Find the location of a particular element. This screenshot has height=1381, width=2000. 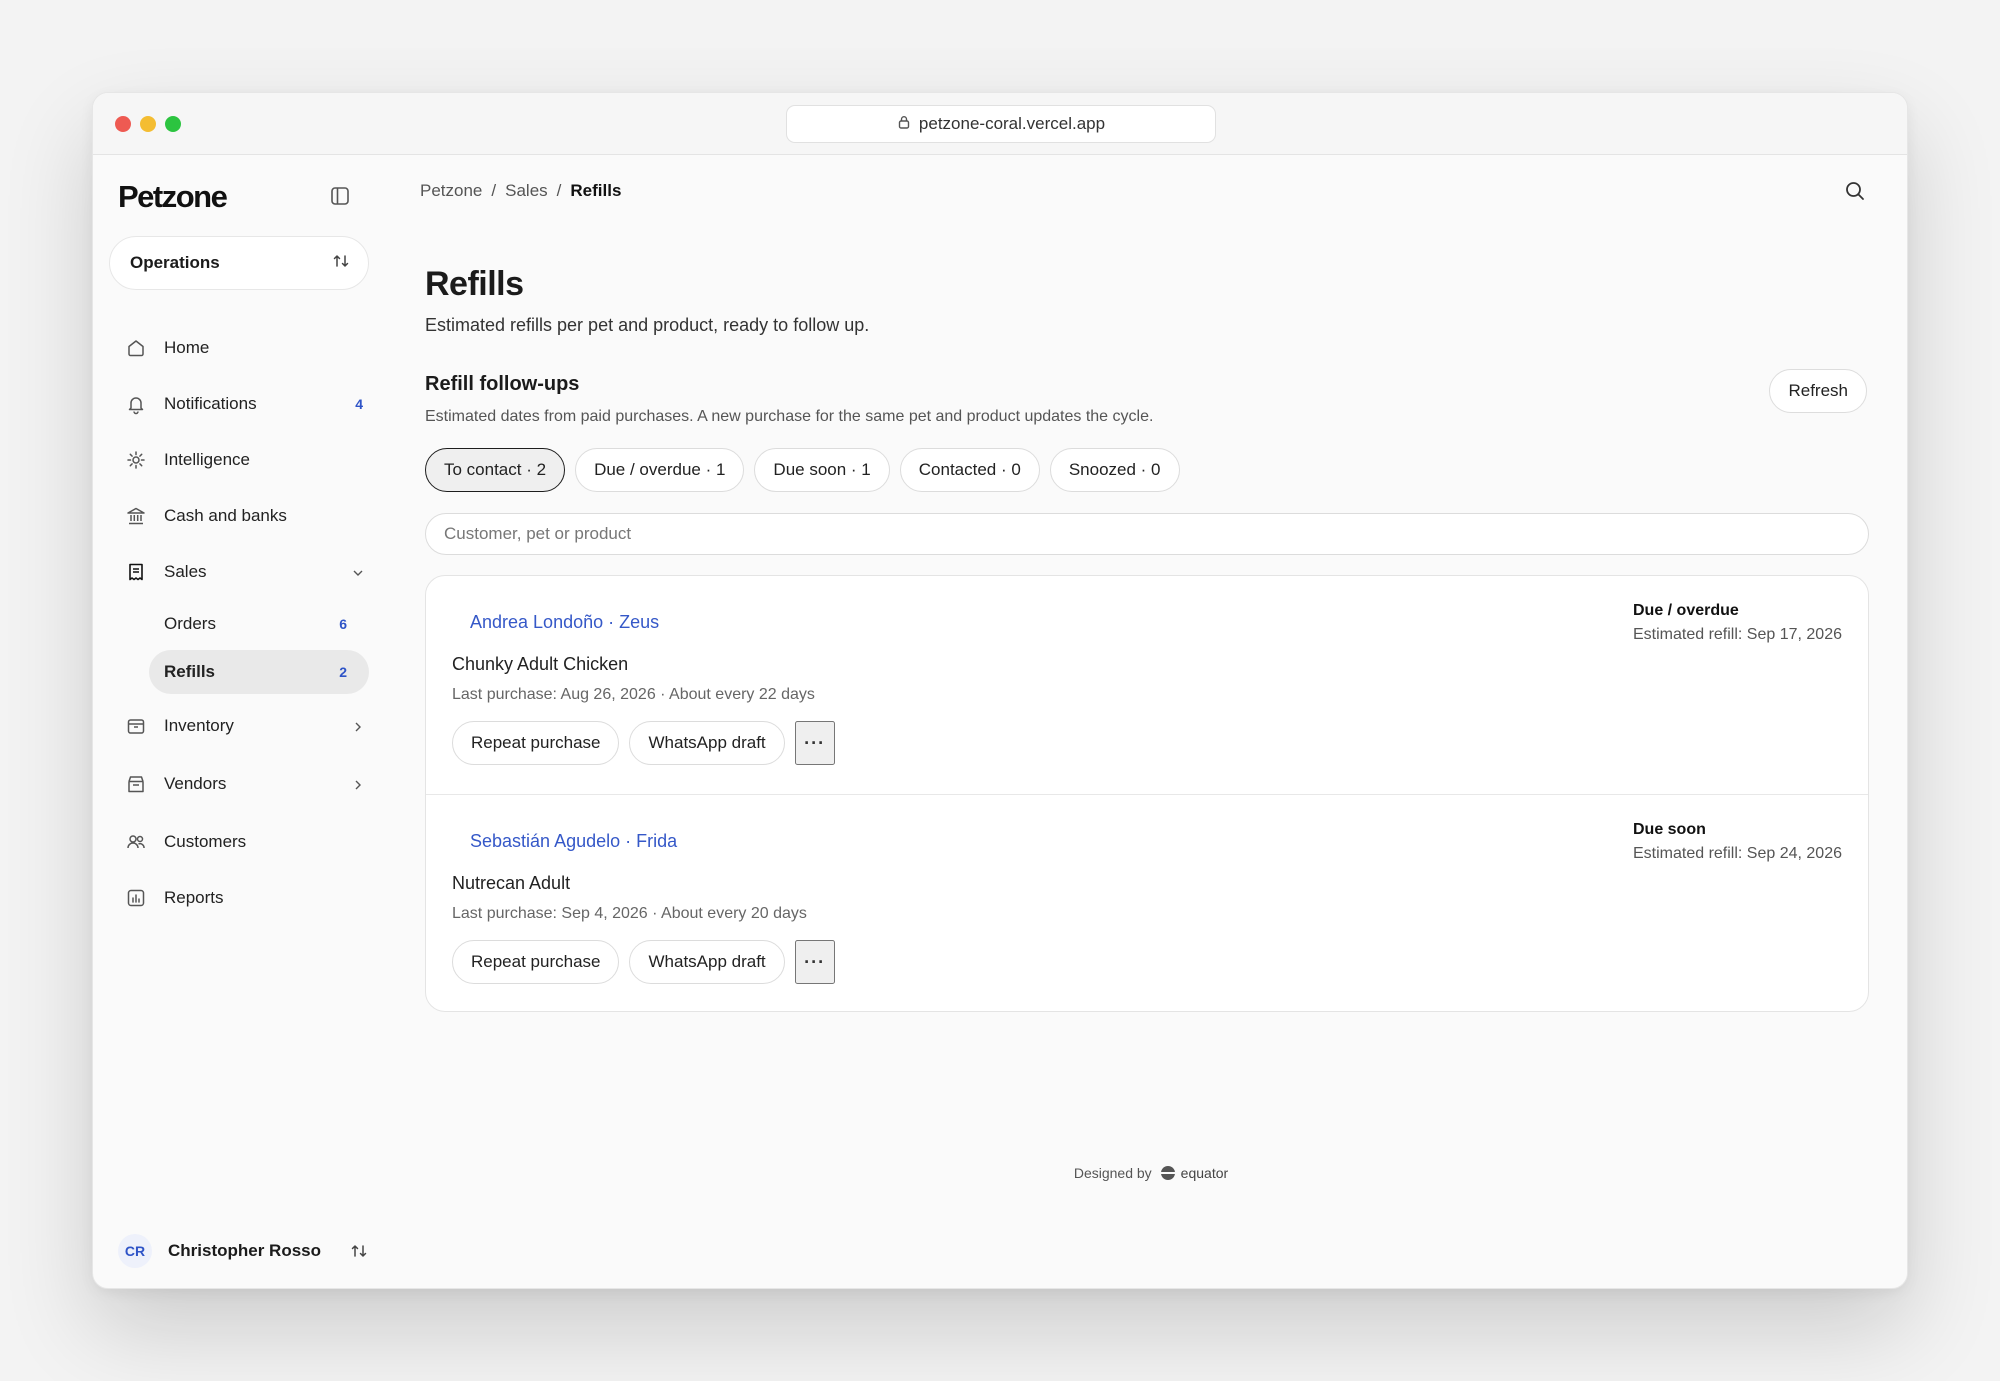

sidebar-item-label: Sales is located at coordinates (185, 571).